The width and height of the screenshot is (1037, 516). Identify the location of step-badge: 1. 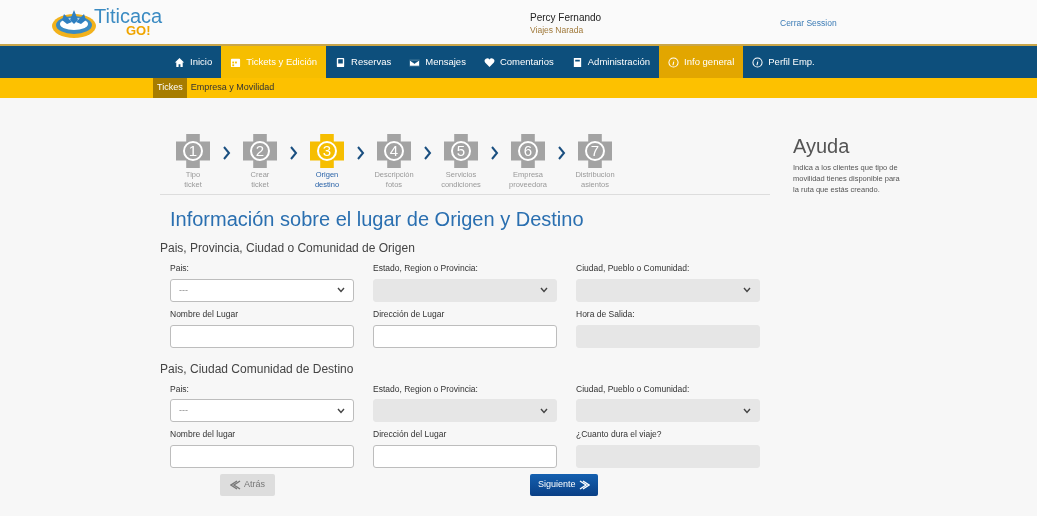
(193, 151).